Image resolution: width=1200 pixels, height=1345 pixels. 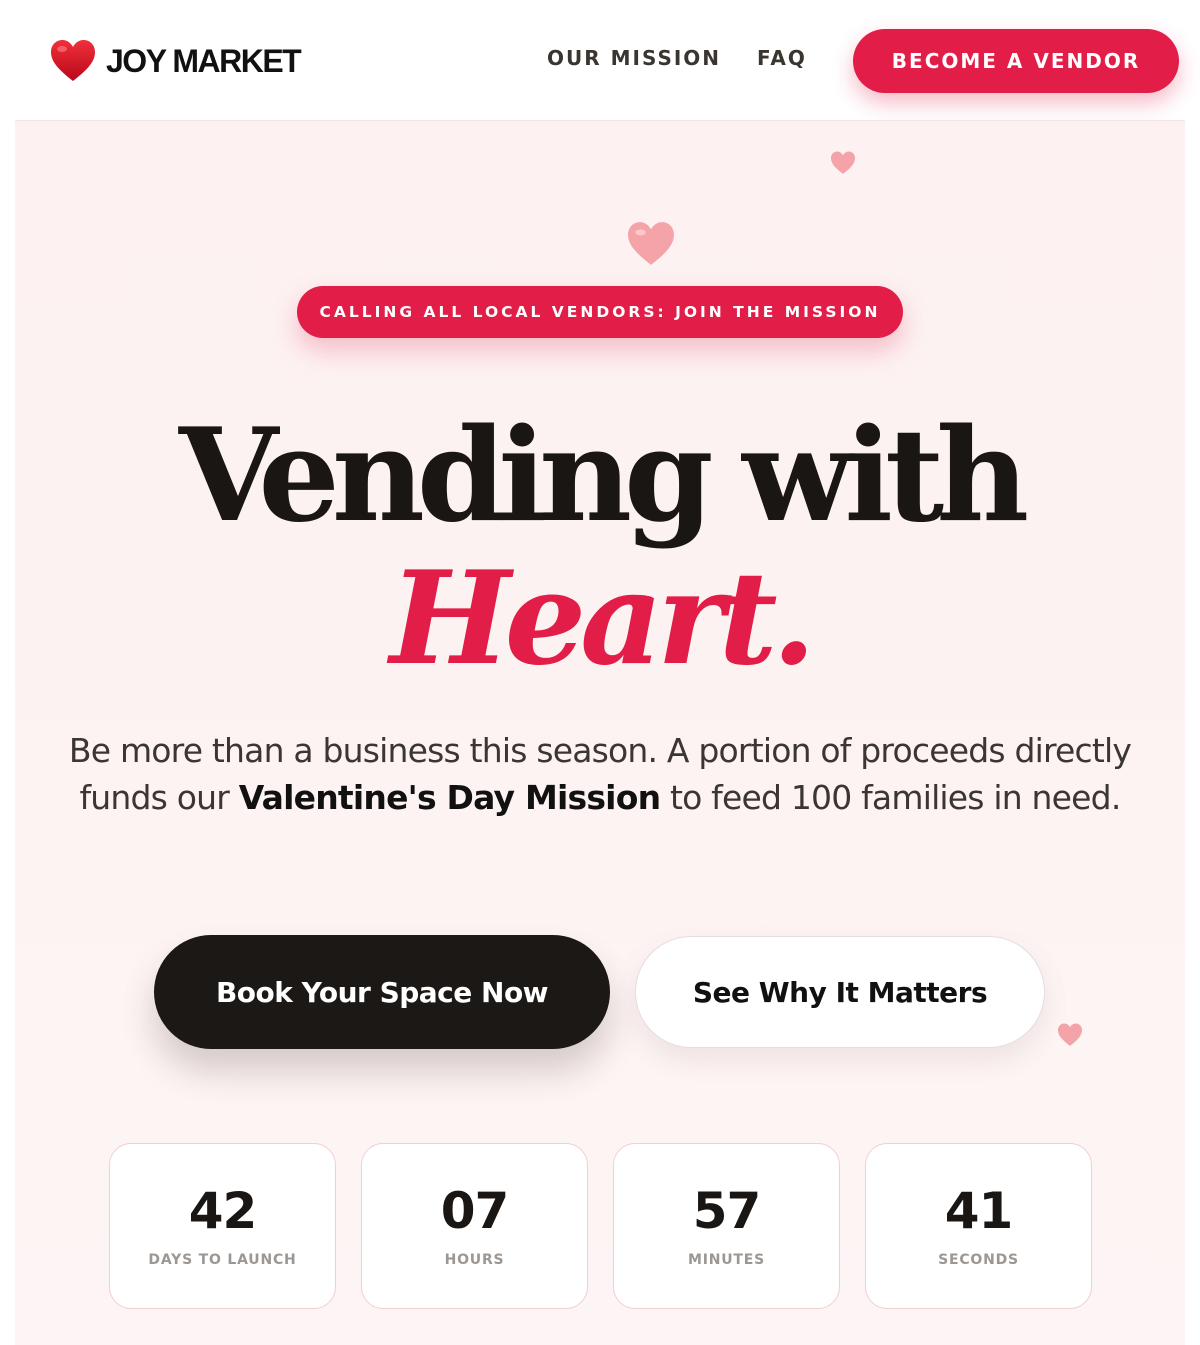 I want to click on brand-logo: JOY MARKET, so click(x=176, y=61).